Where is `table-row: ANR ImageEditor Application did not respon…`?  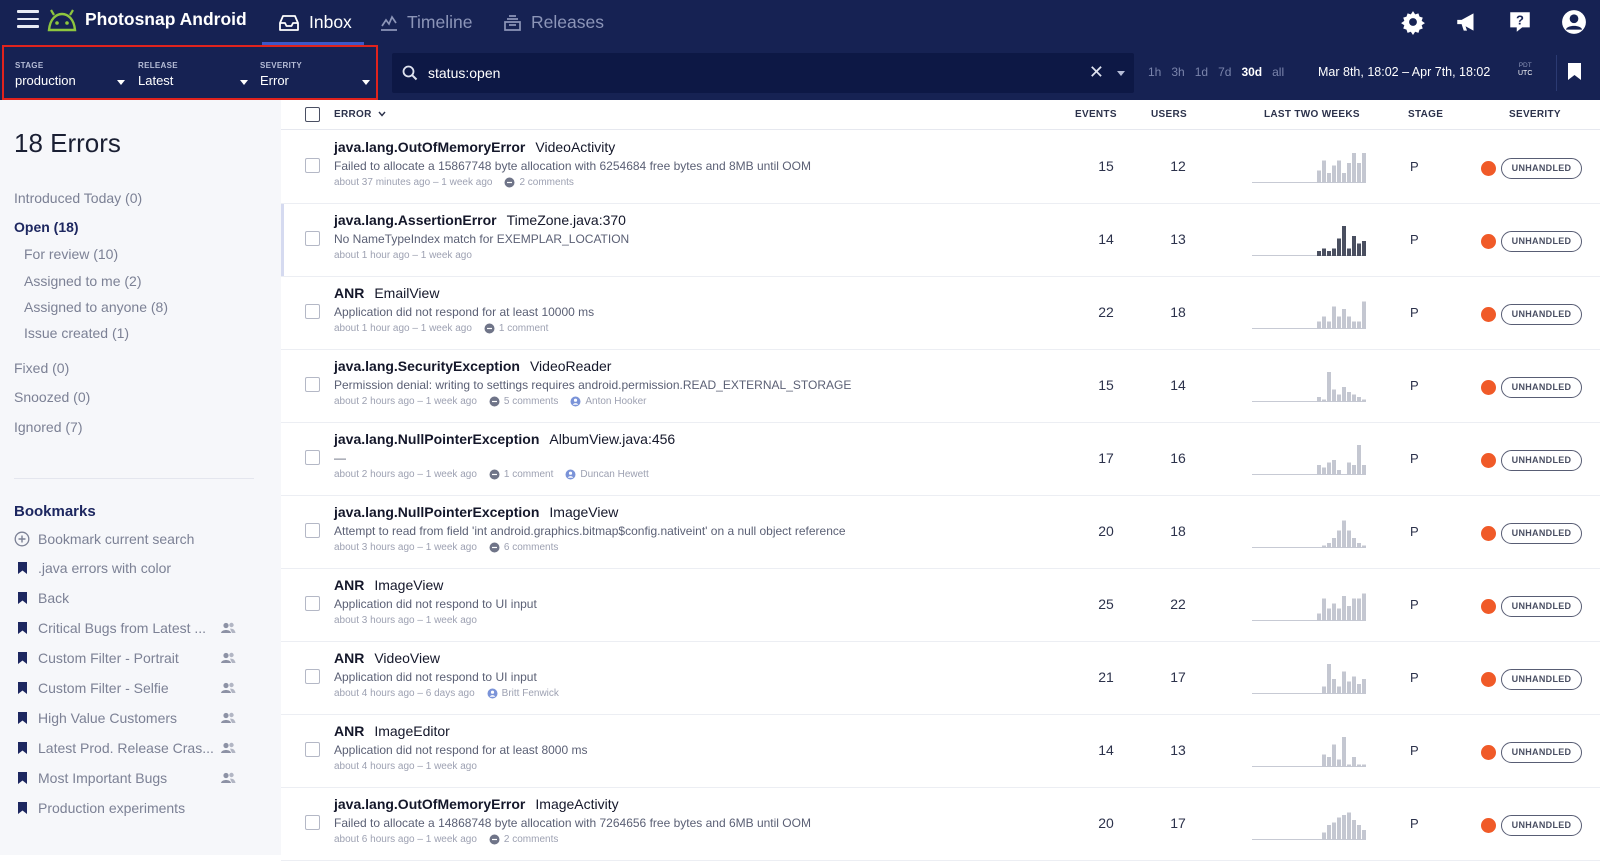
table-row: ANR ImageEditor Application did not respon… is located at coordinates (940, 751).